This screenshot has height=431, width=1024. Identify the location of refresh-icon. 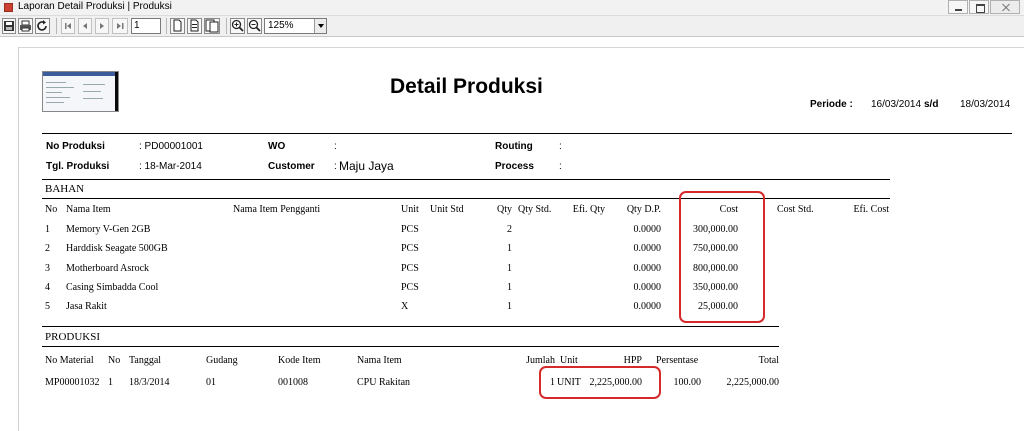
(42, 25).